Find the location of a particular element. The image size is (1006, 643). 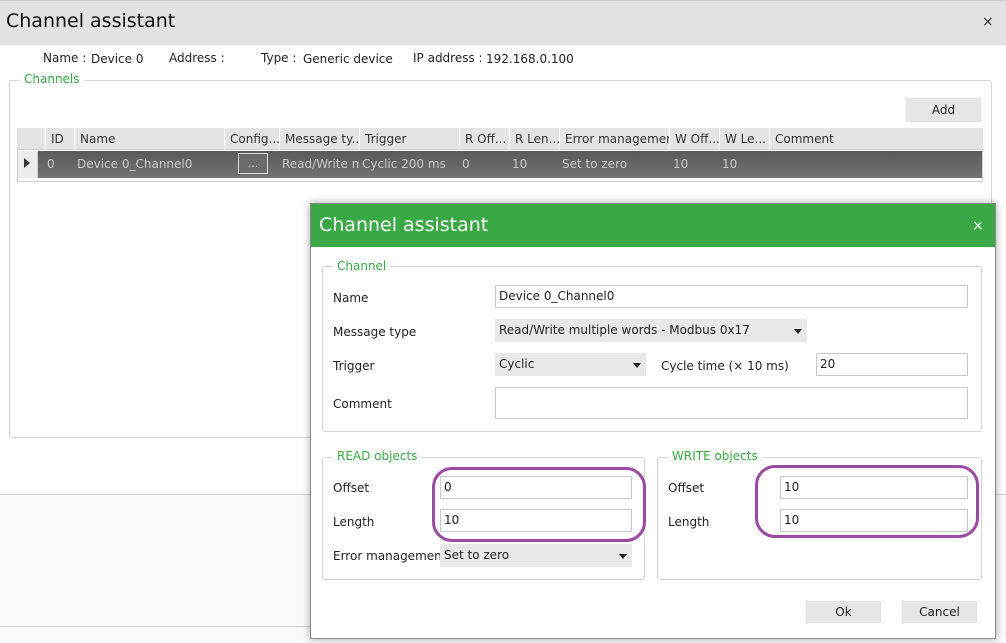

channel-name-label: Name is located at coordinates (351, 298).